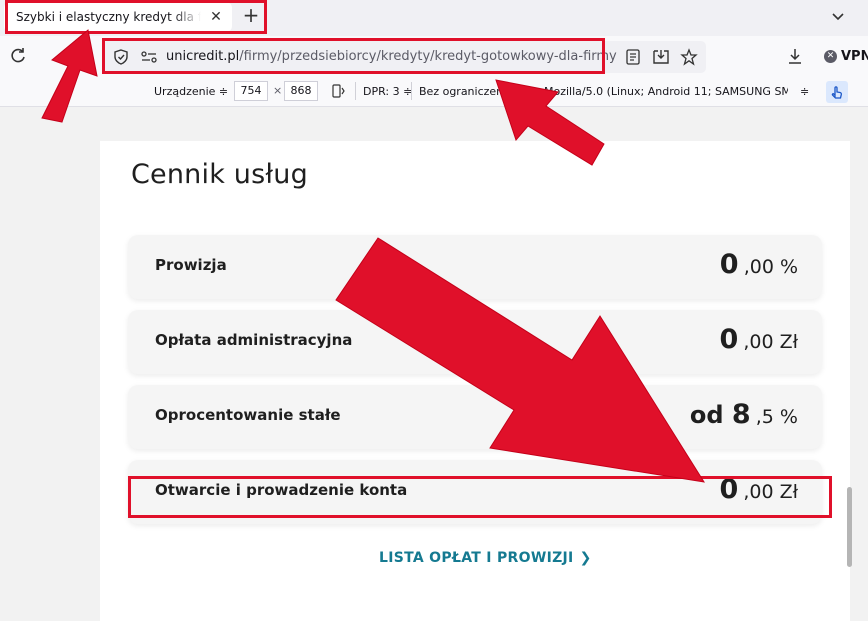  What do you see at coordinates (69, 76) in the screenshot?
I see `tab-arrow` at bounding box center [69, 76].